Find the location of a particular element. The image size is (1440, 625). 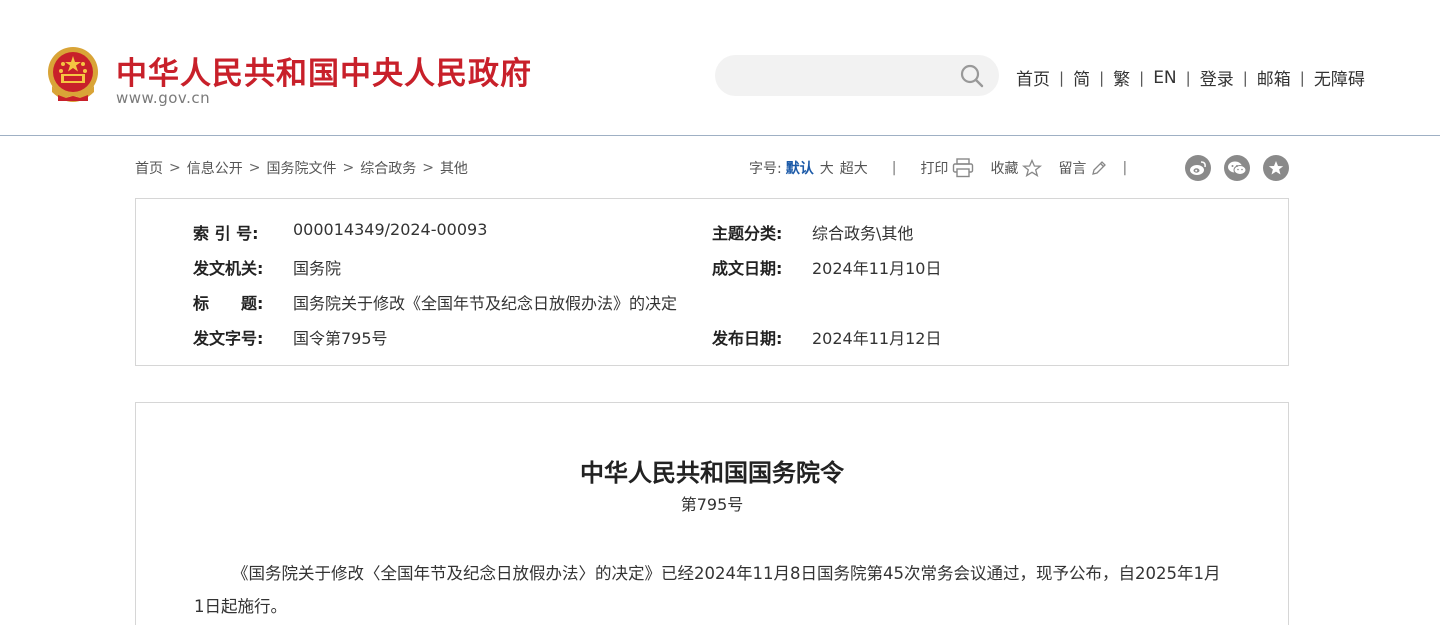

topic-label: 主题分类: is located at coordinates (747, 233).